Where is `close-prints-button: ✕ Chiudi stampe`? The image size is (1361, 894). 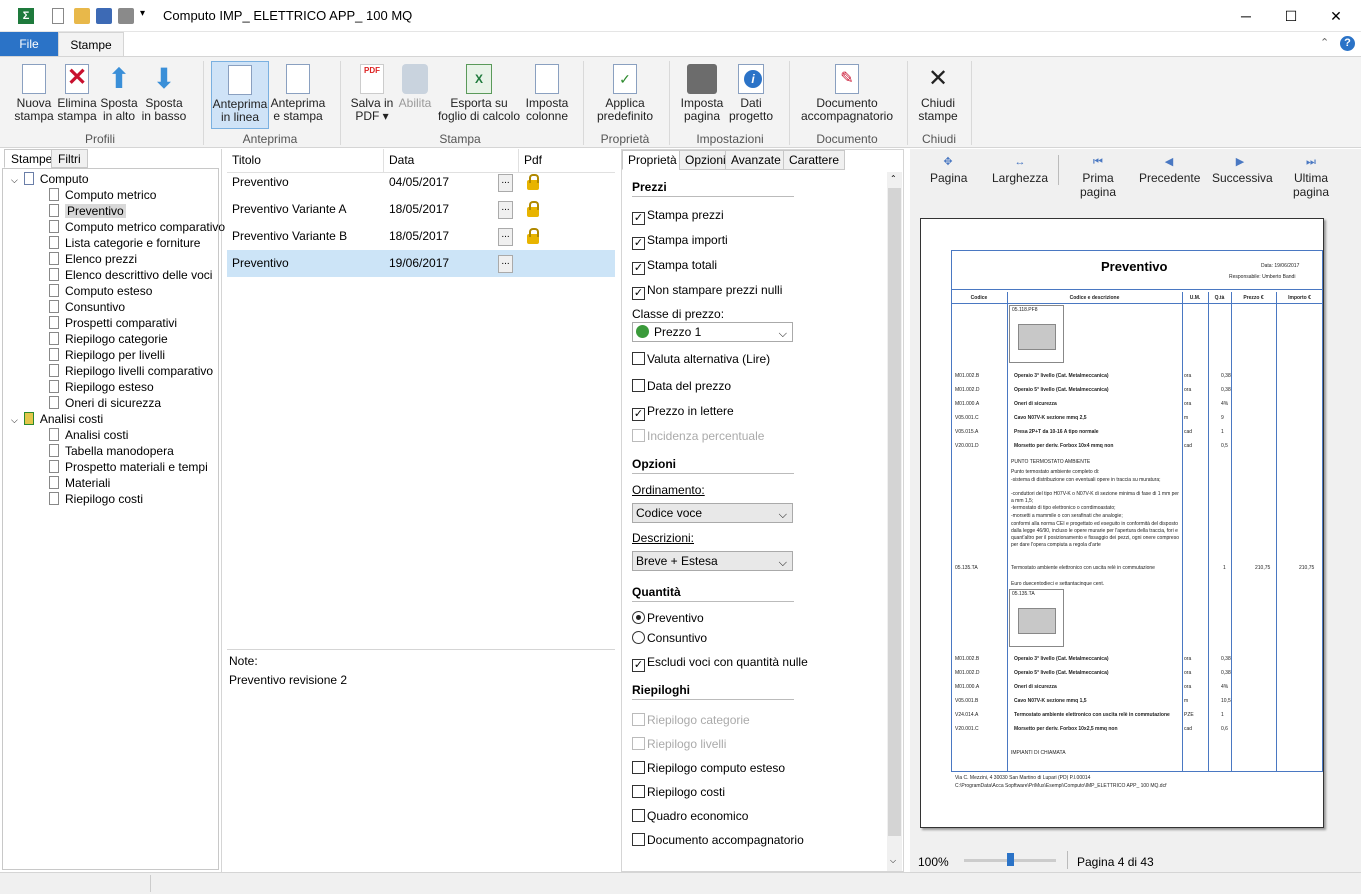
close-prints-button: ✕ Chiudi stampe is located at coordinates (938, 95).